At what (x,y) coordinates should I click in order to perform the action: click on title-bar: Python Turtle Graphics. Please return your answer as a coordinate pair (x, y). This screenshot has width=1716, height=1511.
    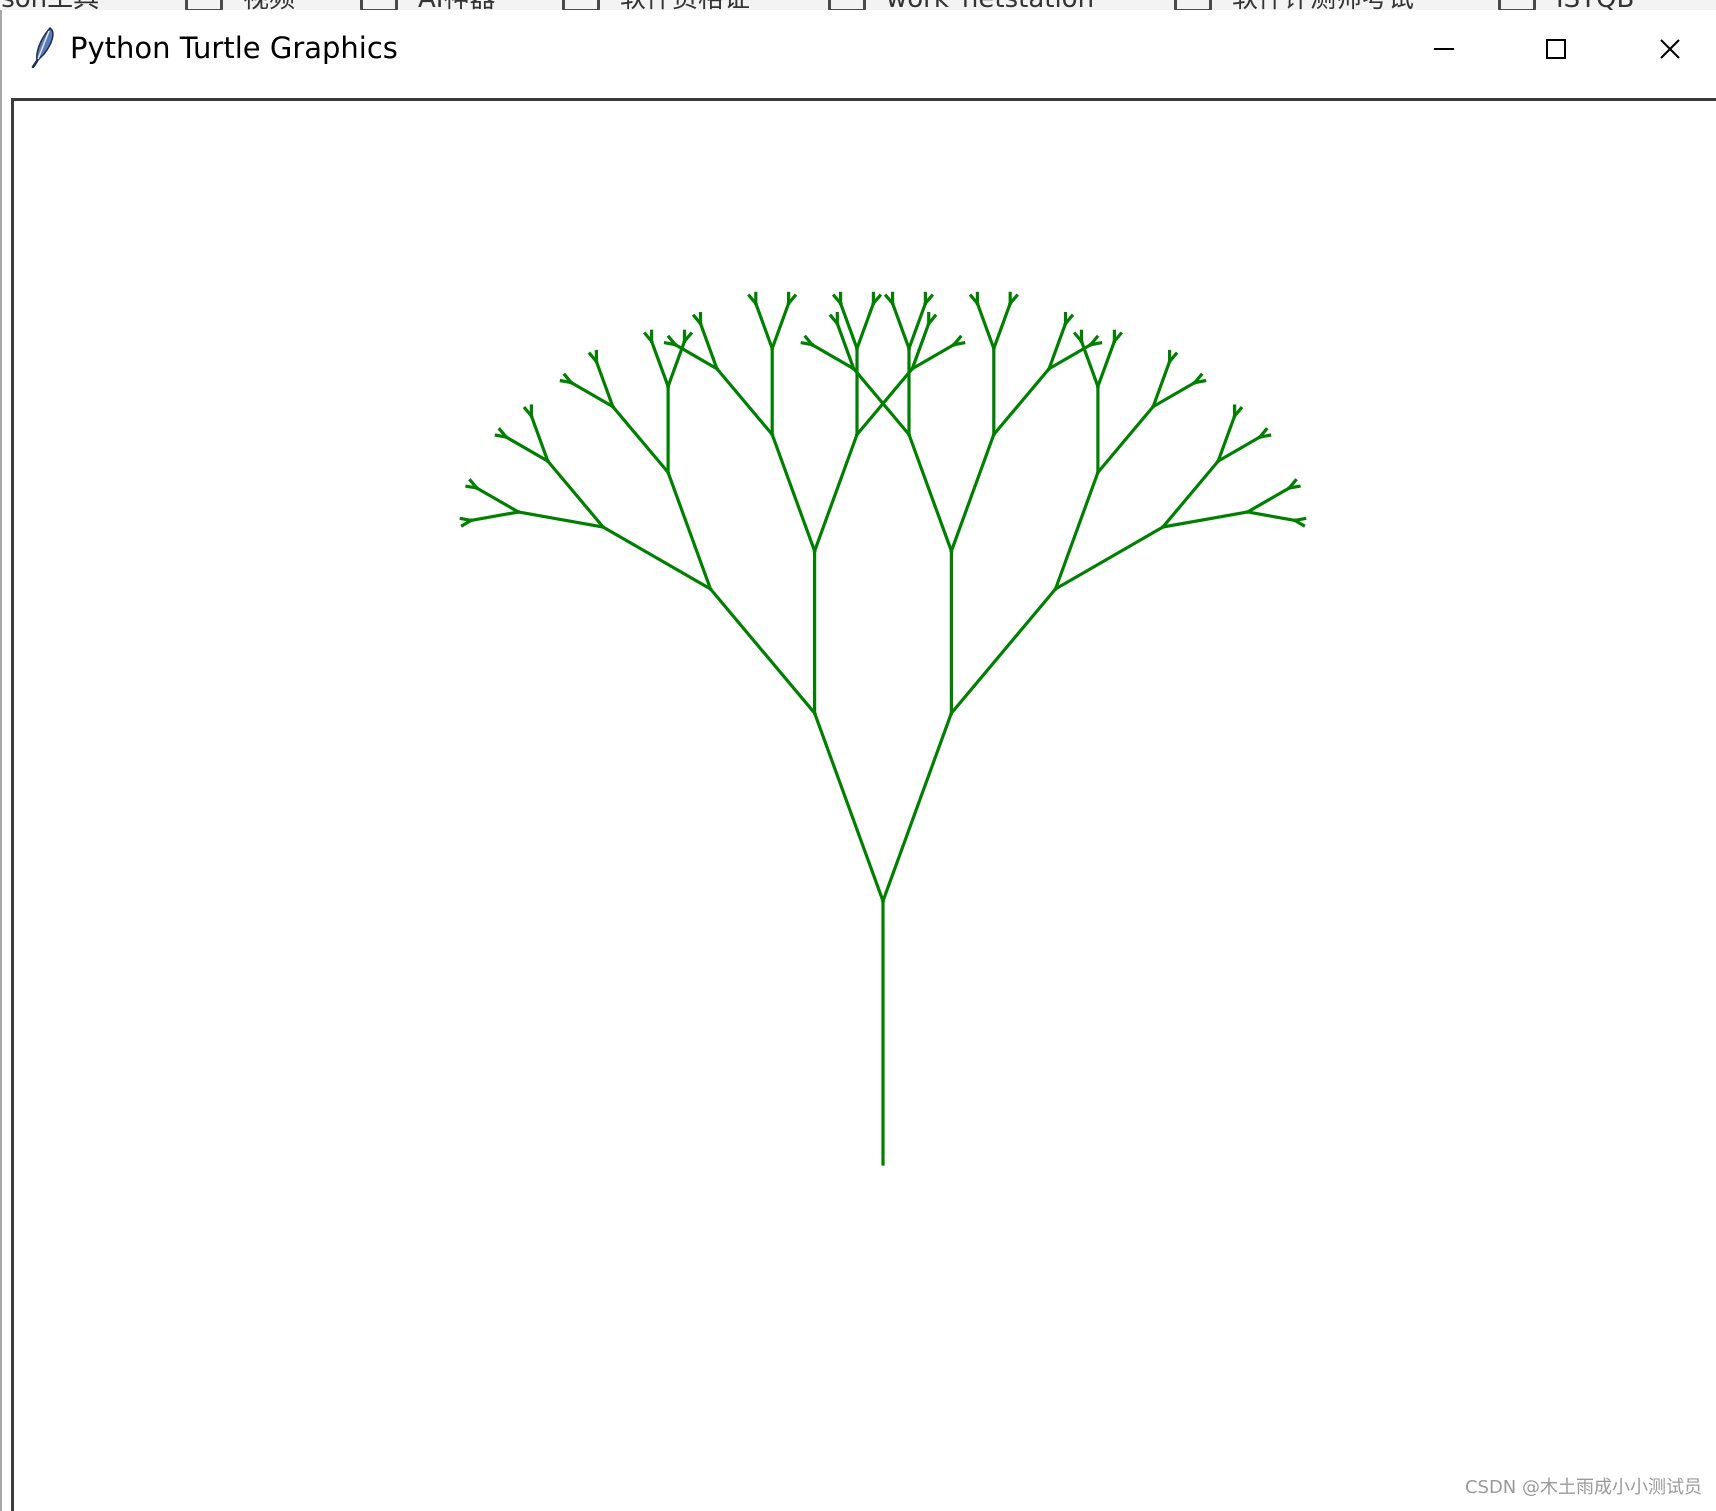
    Looking at the image, I should click on (859, 49).